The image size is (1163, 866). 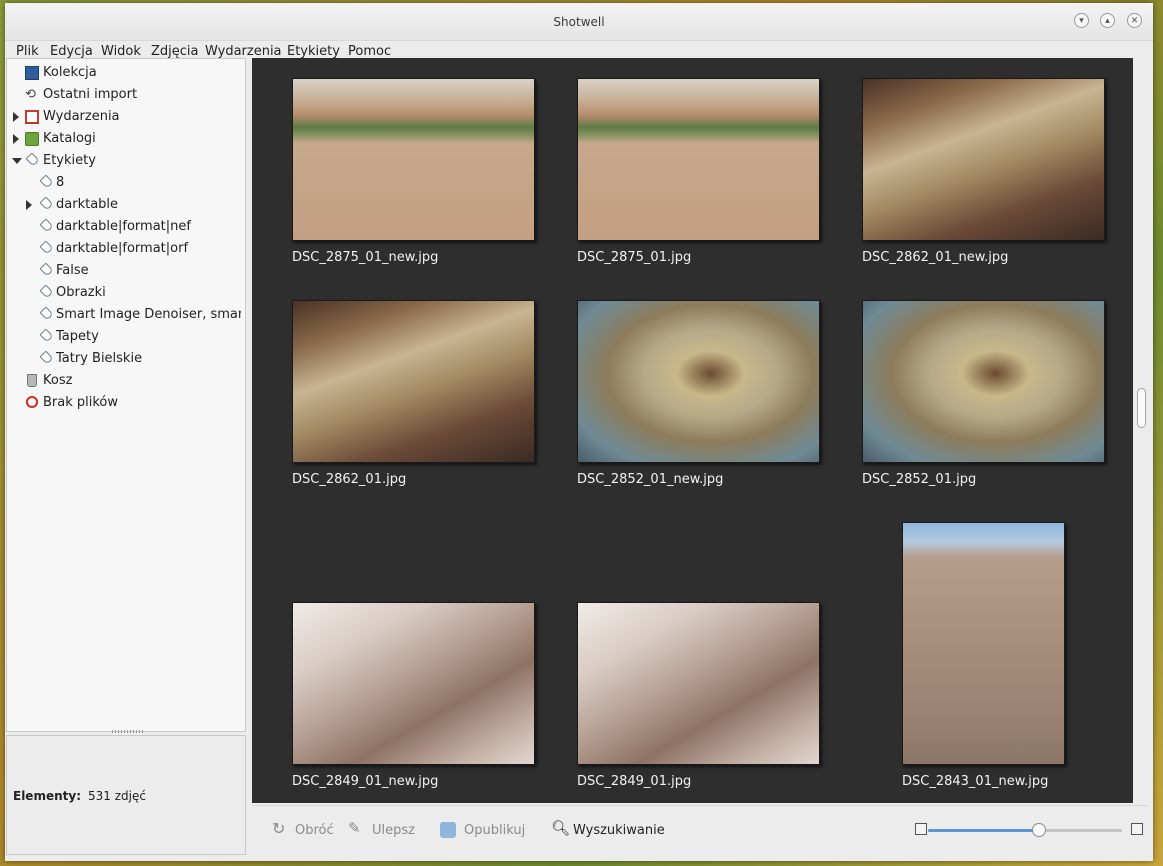 What do you see at coordinates (935, 257) in the screenshot?
I see `photo-filename: DSC_2862_01_new.jpg` at bounding box center [935, 257].